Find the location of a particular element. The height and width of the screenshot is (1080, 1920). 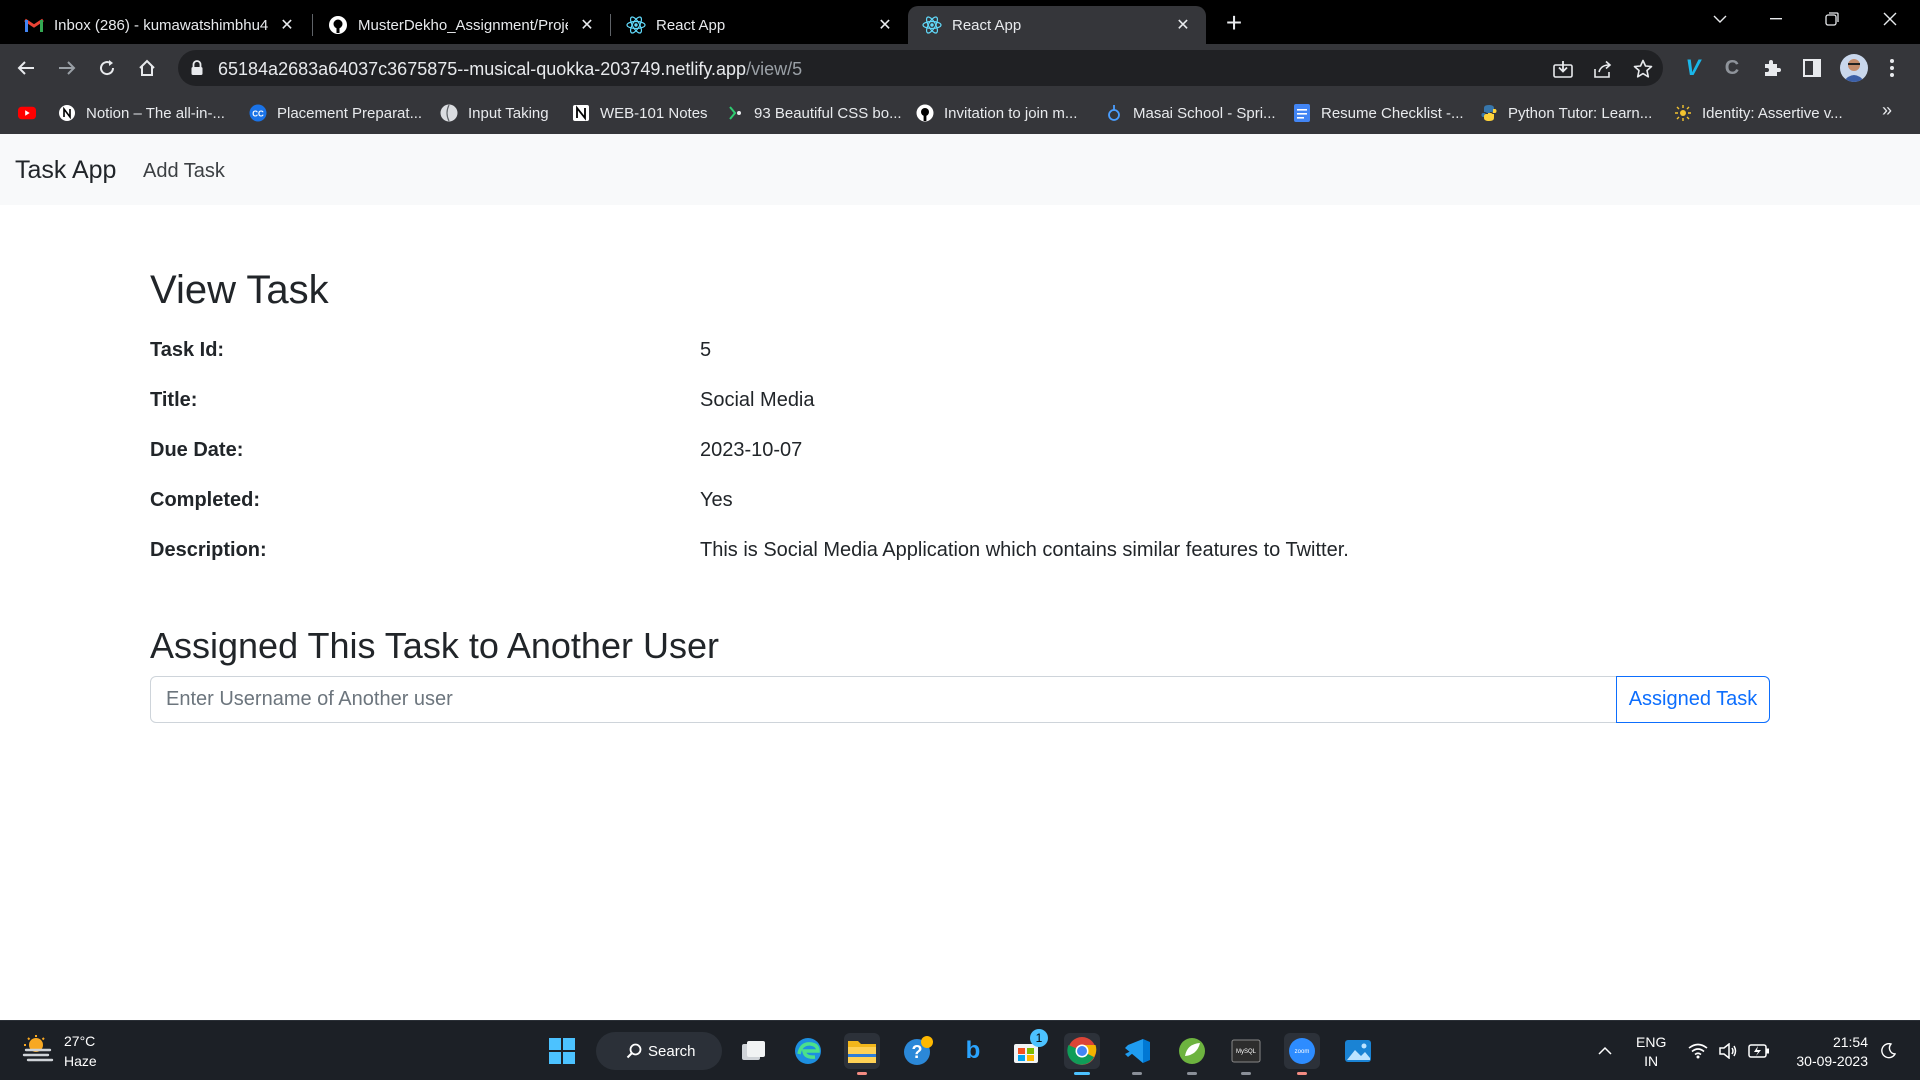

task-id-value: 5 is located at coordinates (706, 350).